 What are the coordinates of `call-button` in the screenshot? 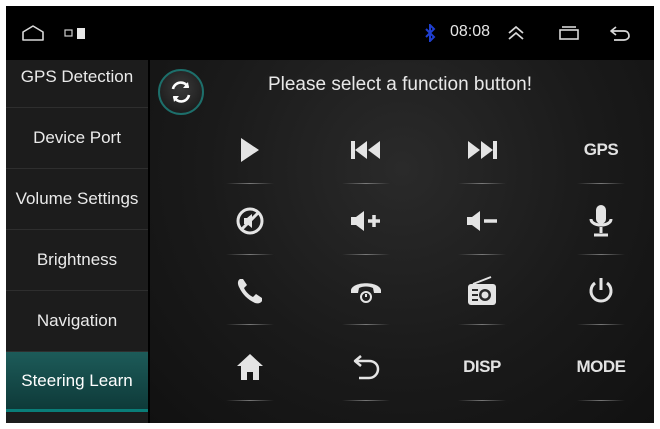 It's located at (250, 291).